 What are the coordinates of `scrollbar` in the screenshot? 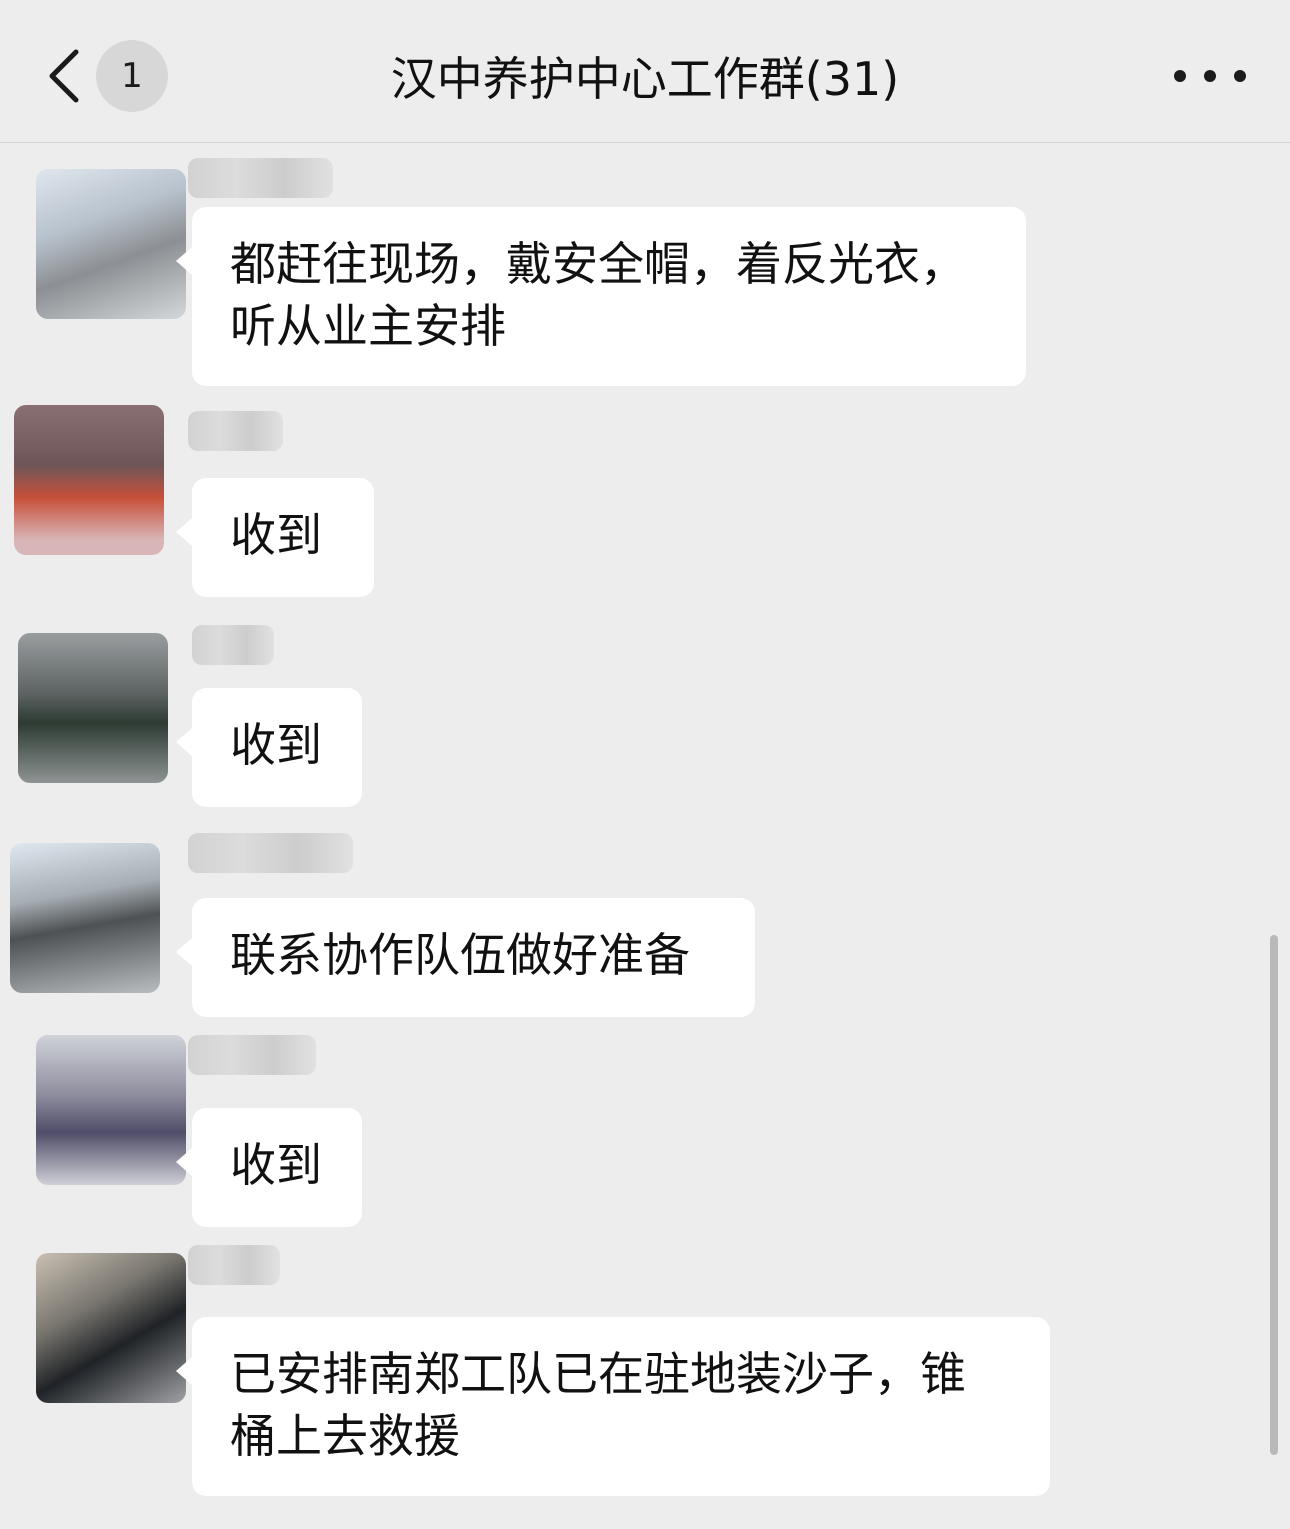 It's located at (1274, 1195).